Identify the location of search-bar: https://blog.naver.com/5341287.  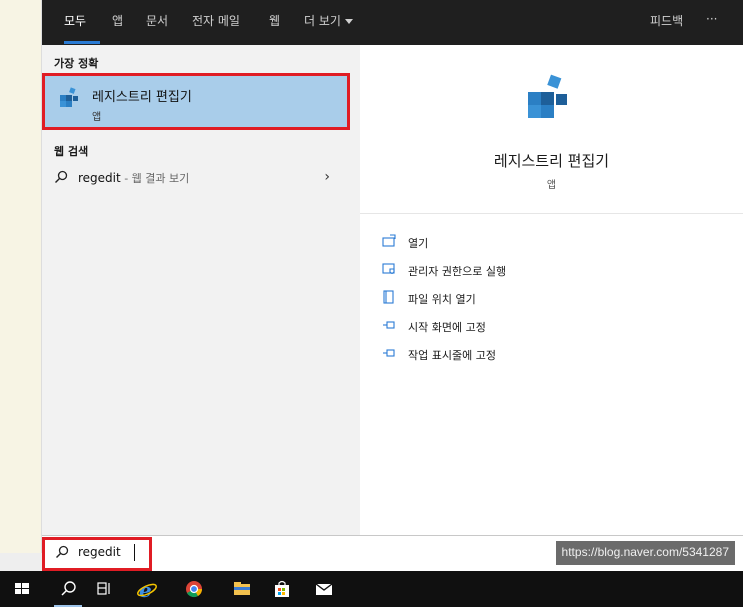
(392, 553).